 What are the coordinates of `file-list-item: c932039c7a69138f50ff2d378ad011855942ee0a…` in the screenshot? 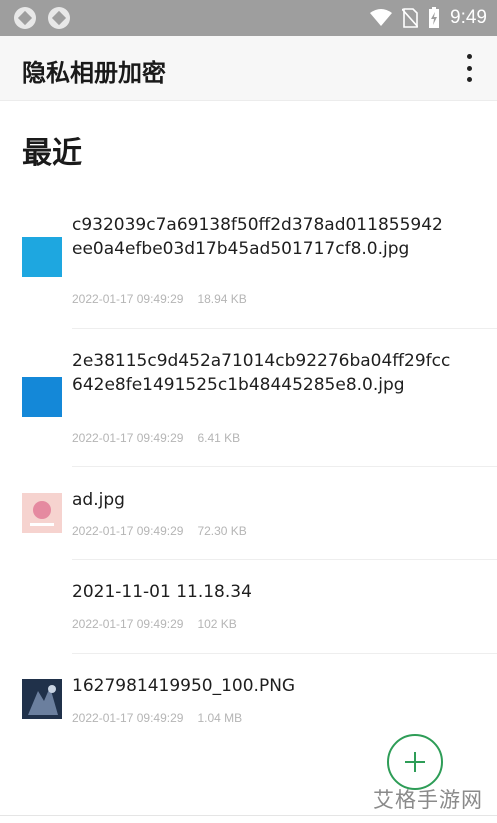 It's located at (248, 266).